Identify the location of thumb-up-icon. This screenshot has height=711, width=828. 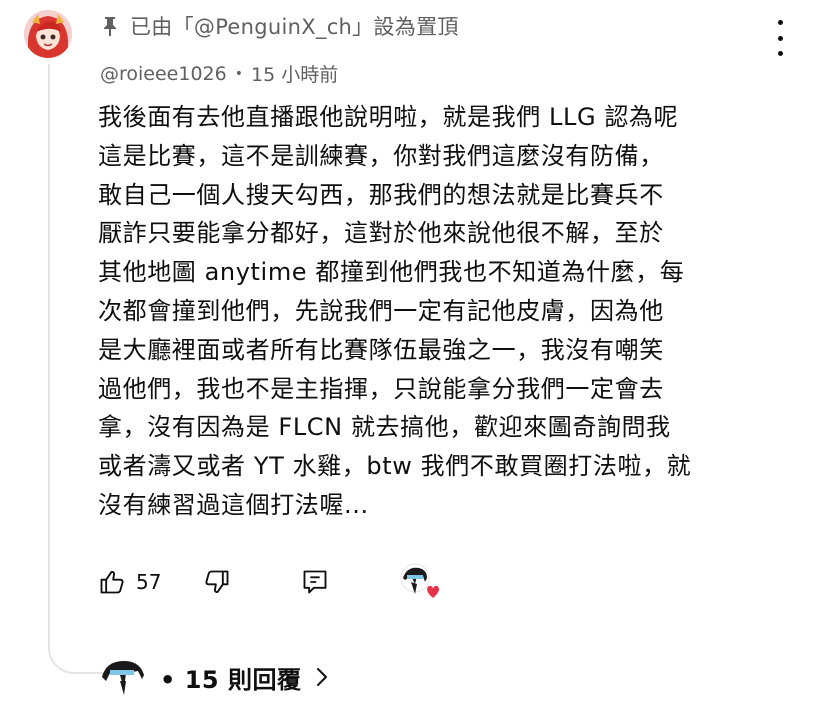
(112, 582).